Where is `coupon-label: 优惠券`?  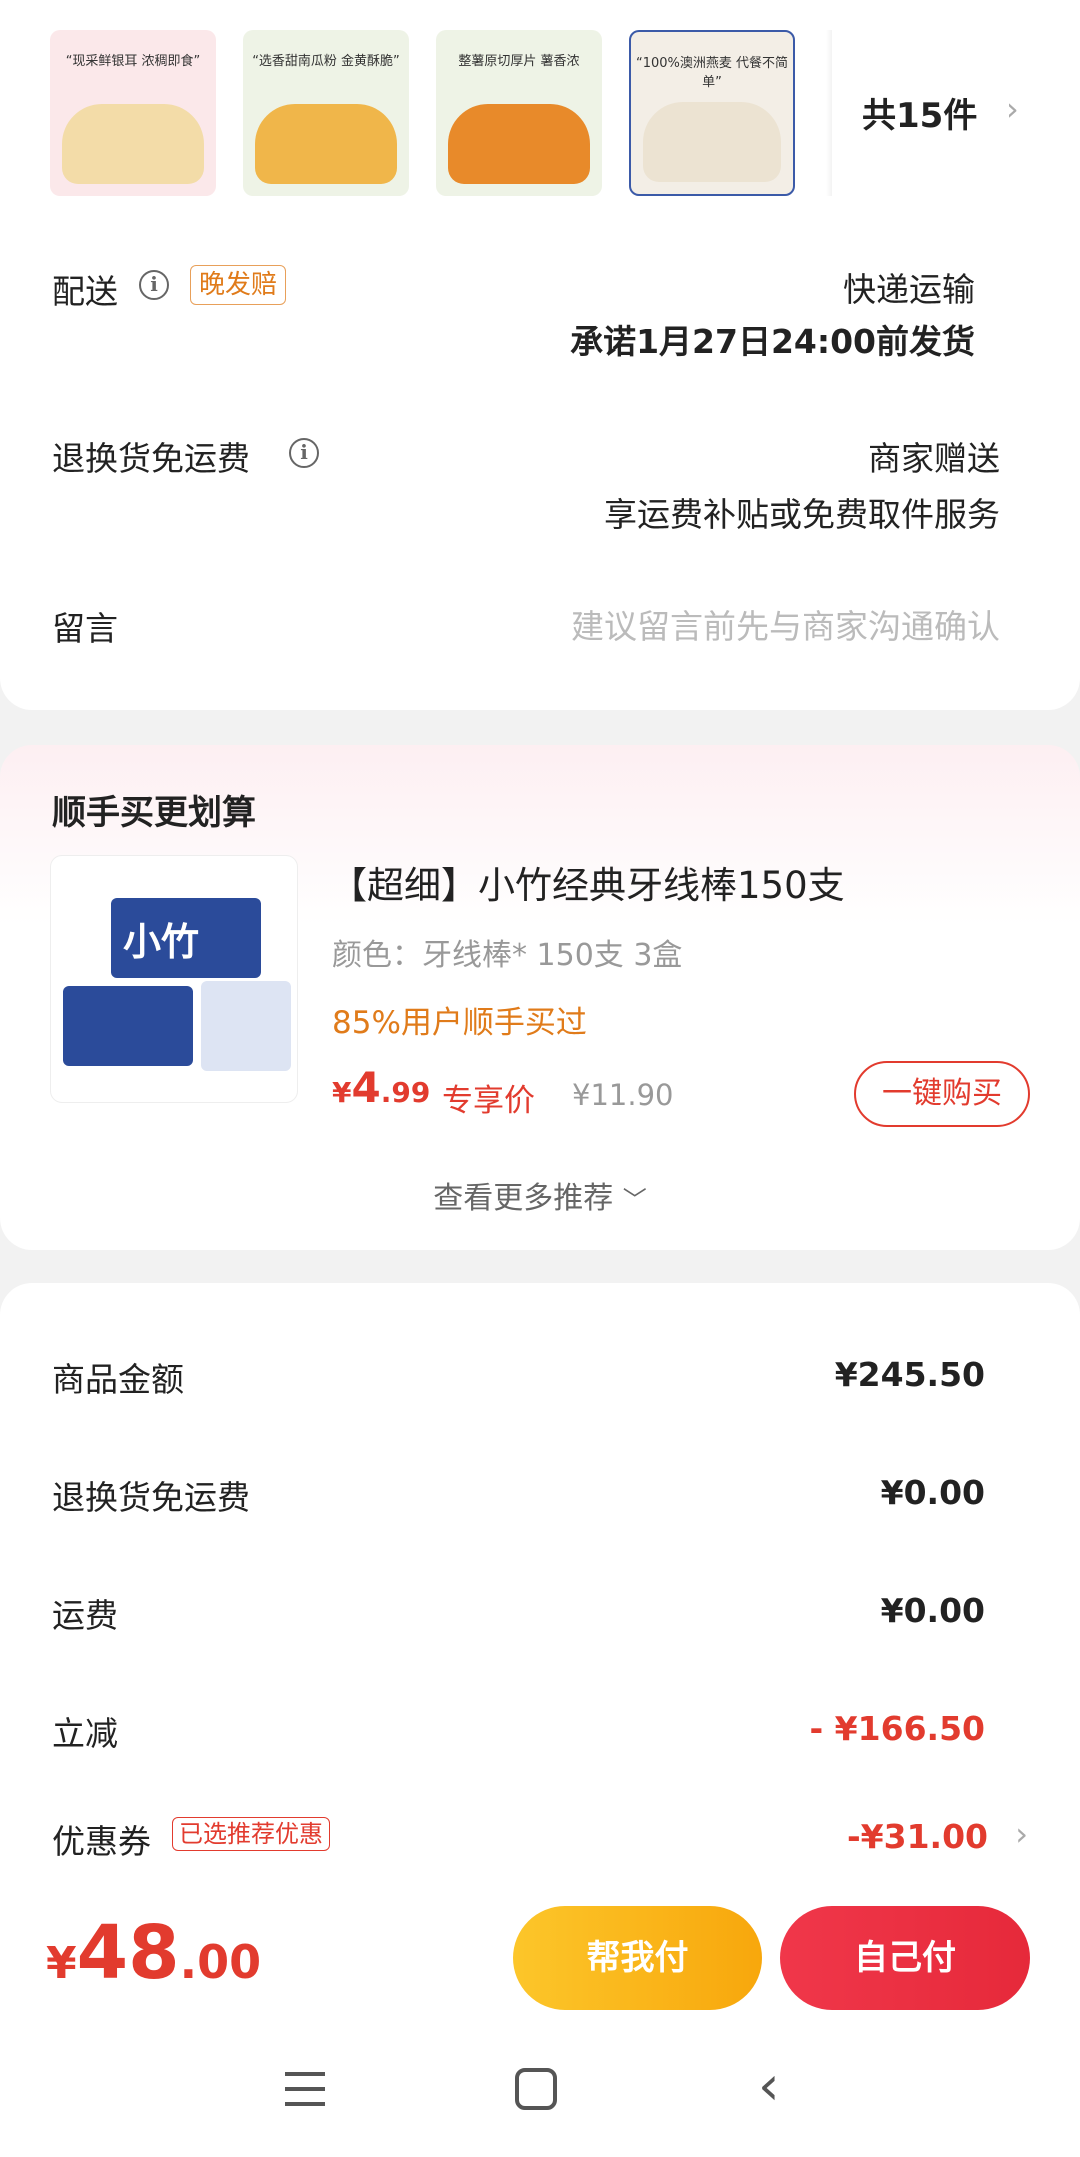 coupon-label: 优惠券 is located at coordinates (101, 1841).